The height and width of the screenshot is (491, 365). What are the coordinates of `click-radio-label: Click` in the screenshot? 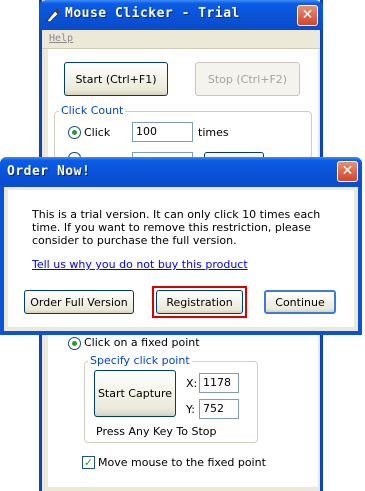 It's located at (97, 132).